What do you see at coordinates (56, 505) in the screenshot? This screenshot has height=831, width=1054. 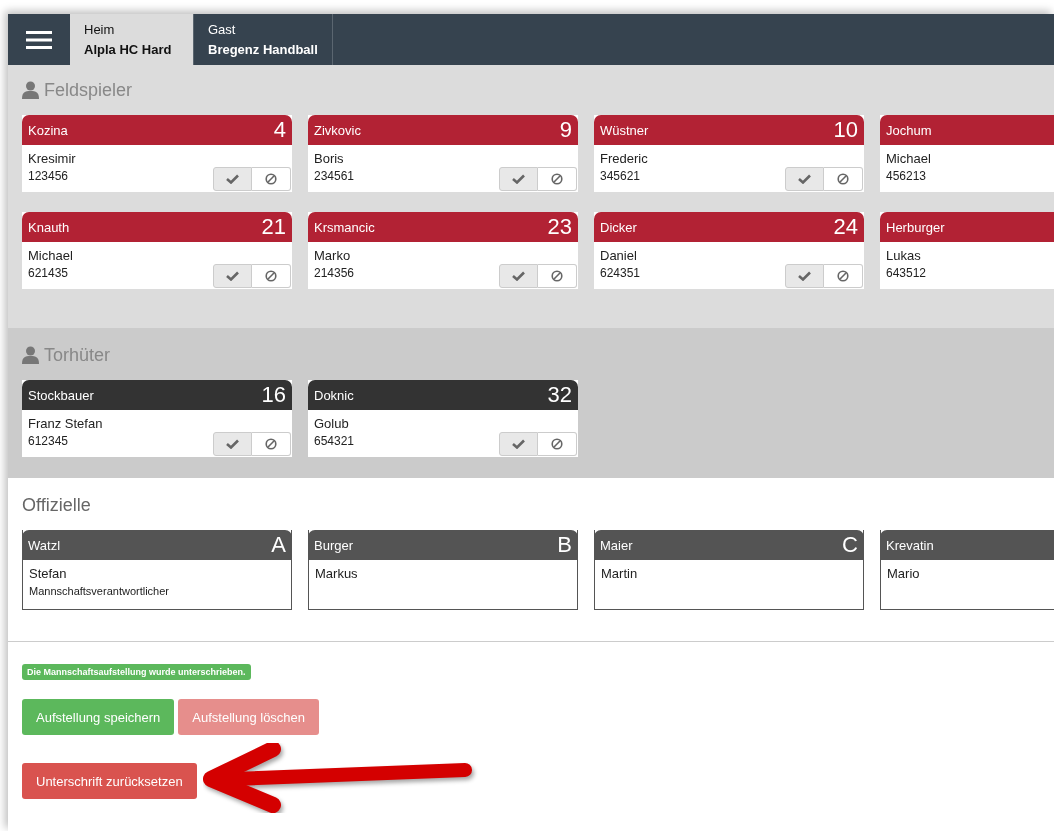 I see `section-title: Offizielle` at bounding box center [56, 505].